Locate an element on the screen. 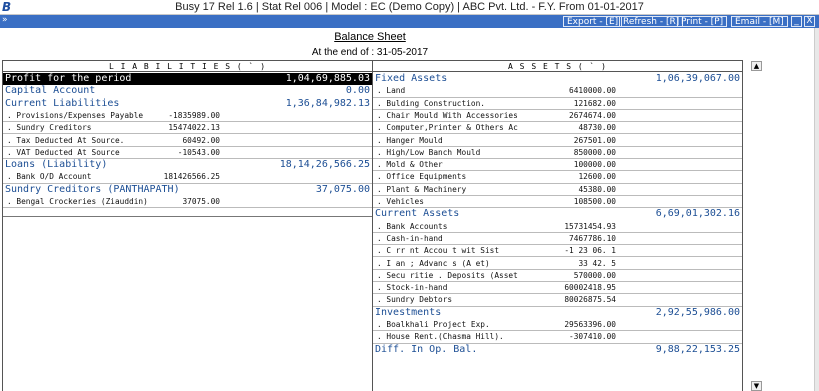 This screenshot has width=819, height=391. ledger-amount: 15474022.13 is located at coordinates (194, 128).